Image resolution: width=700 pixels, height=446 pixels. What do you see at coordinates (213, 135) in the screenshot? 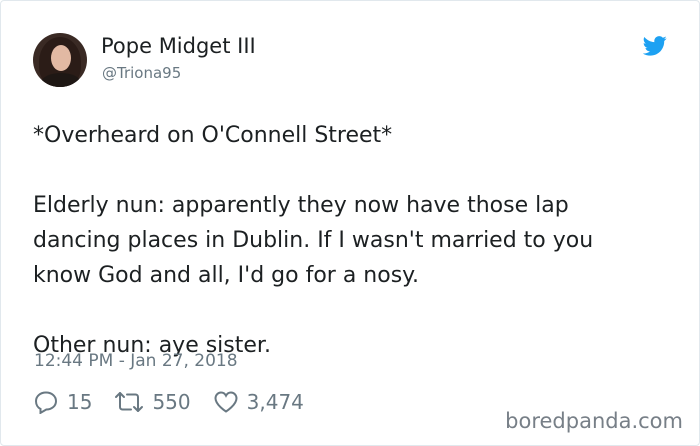
I see `tweet-line: *Overheard on O'Connell Street*` at bounding box center [213, 135].